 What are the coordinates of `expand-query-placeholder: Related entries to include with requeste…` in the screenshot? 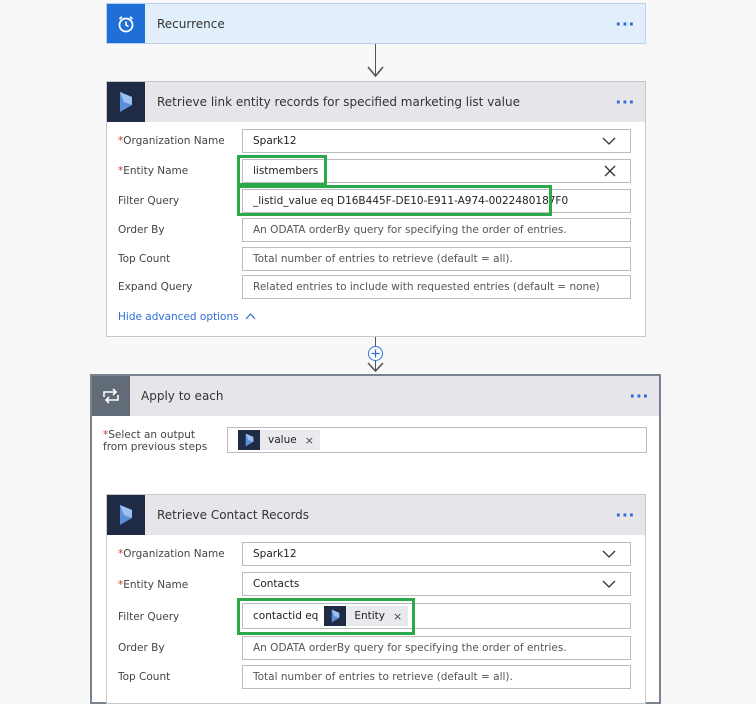 It's located at (426, 287).